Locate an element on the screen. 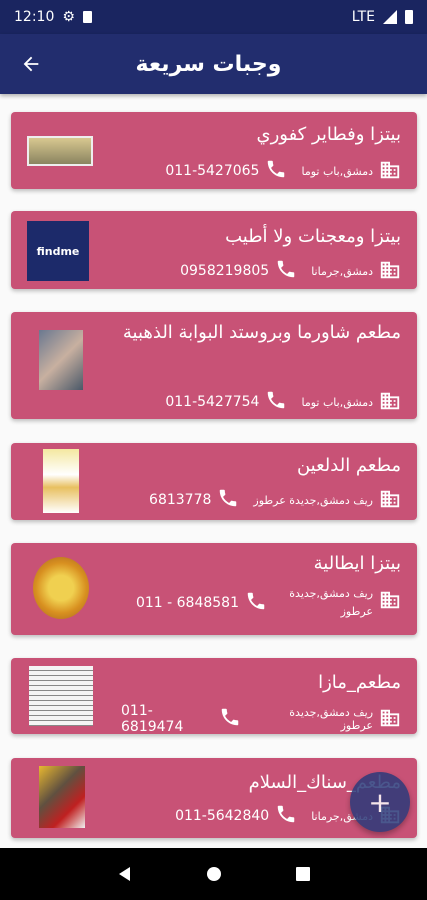 Image resolution: width=427 pixels, height=900 pixels. add-button: + is located at coordinates (380, 802).